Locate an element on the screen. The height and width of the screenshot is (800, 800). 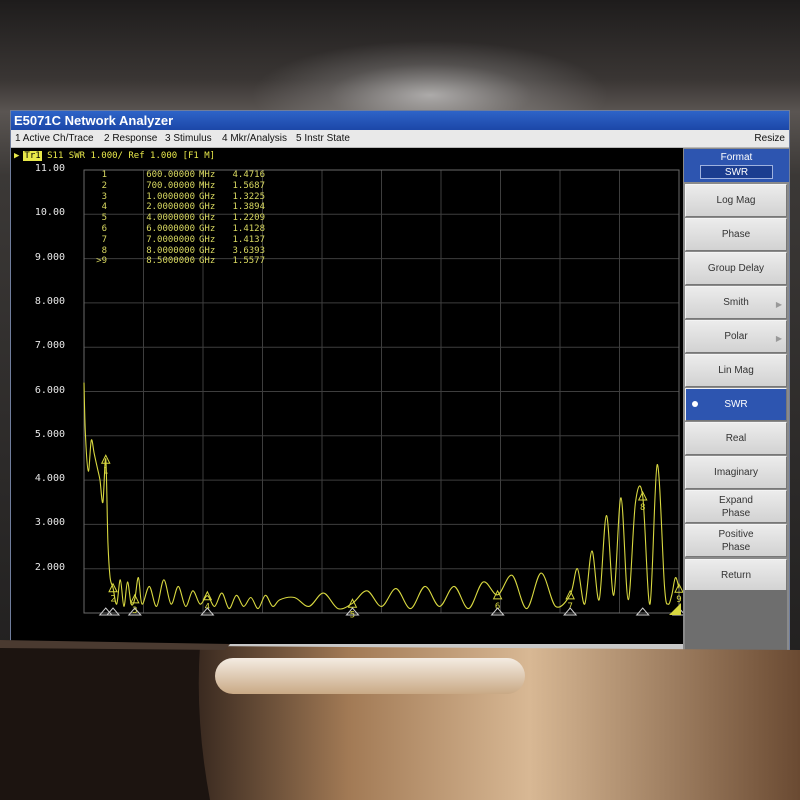
marker-row: >9 8.5000000 GHz 1.5577 is located at coordinates (177, 261).